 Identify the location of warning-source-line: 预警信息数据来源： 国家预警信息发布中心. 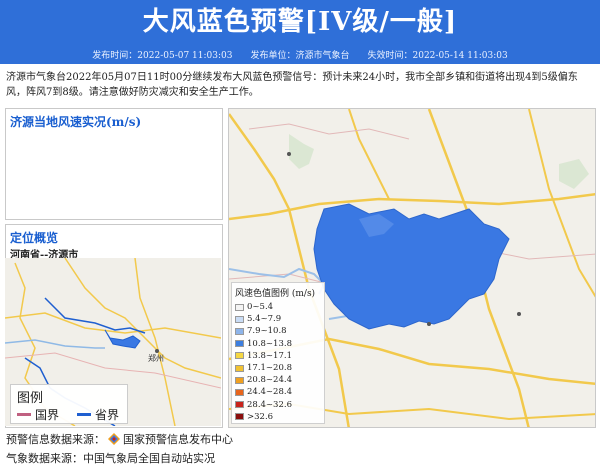
(119, 440).